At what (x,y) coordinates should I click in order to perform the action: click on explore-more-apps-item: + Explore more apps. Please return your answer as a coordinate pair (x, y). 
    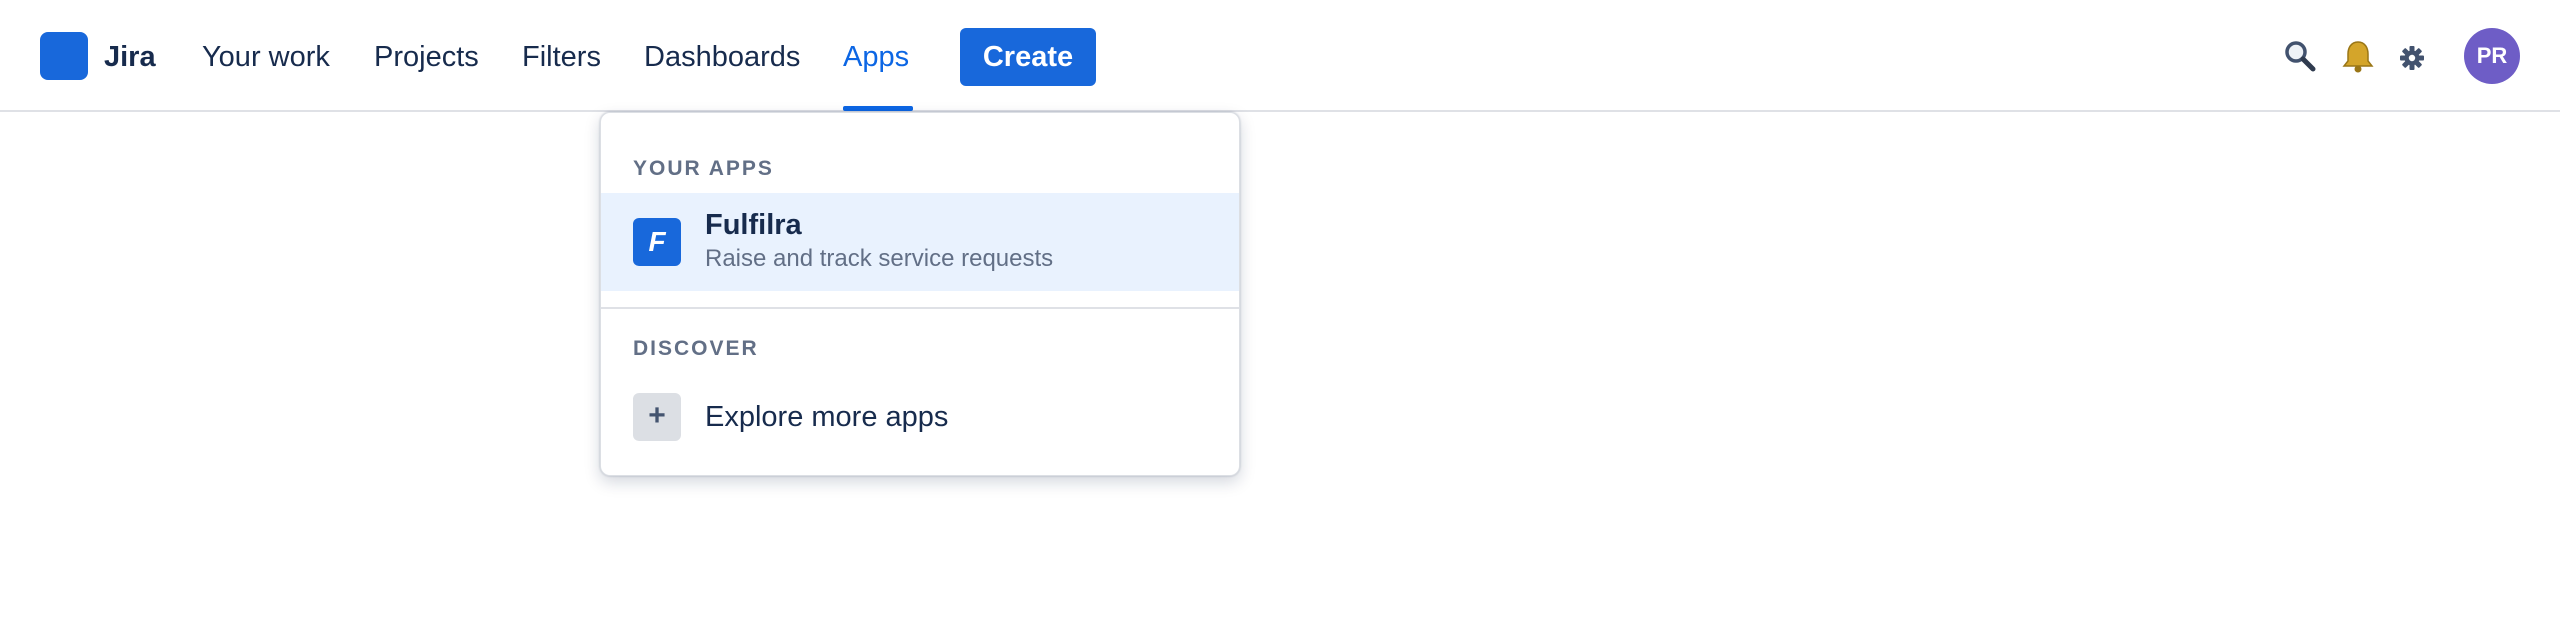
    Looking at the image, I should click on (920, 417).